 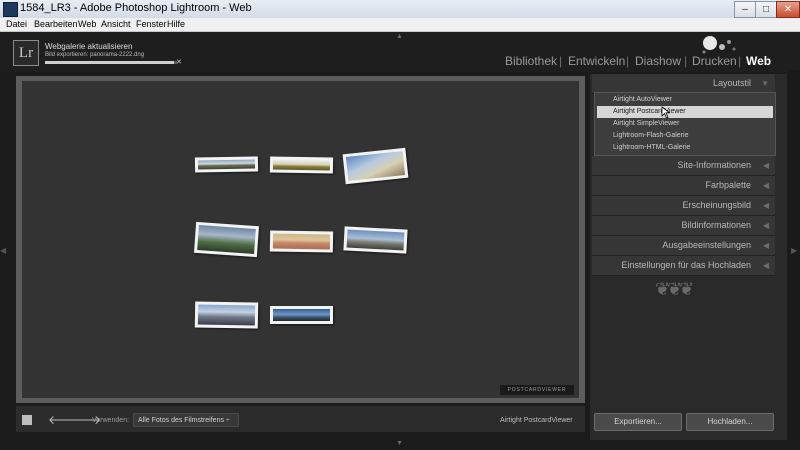 I want to click on layout-item-simpleviewer: Airtight SimpleViewer, so click(x=685, y=124).